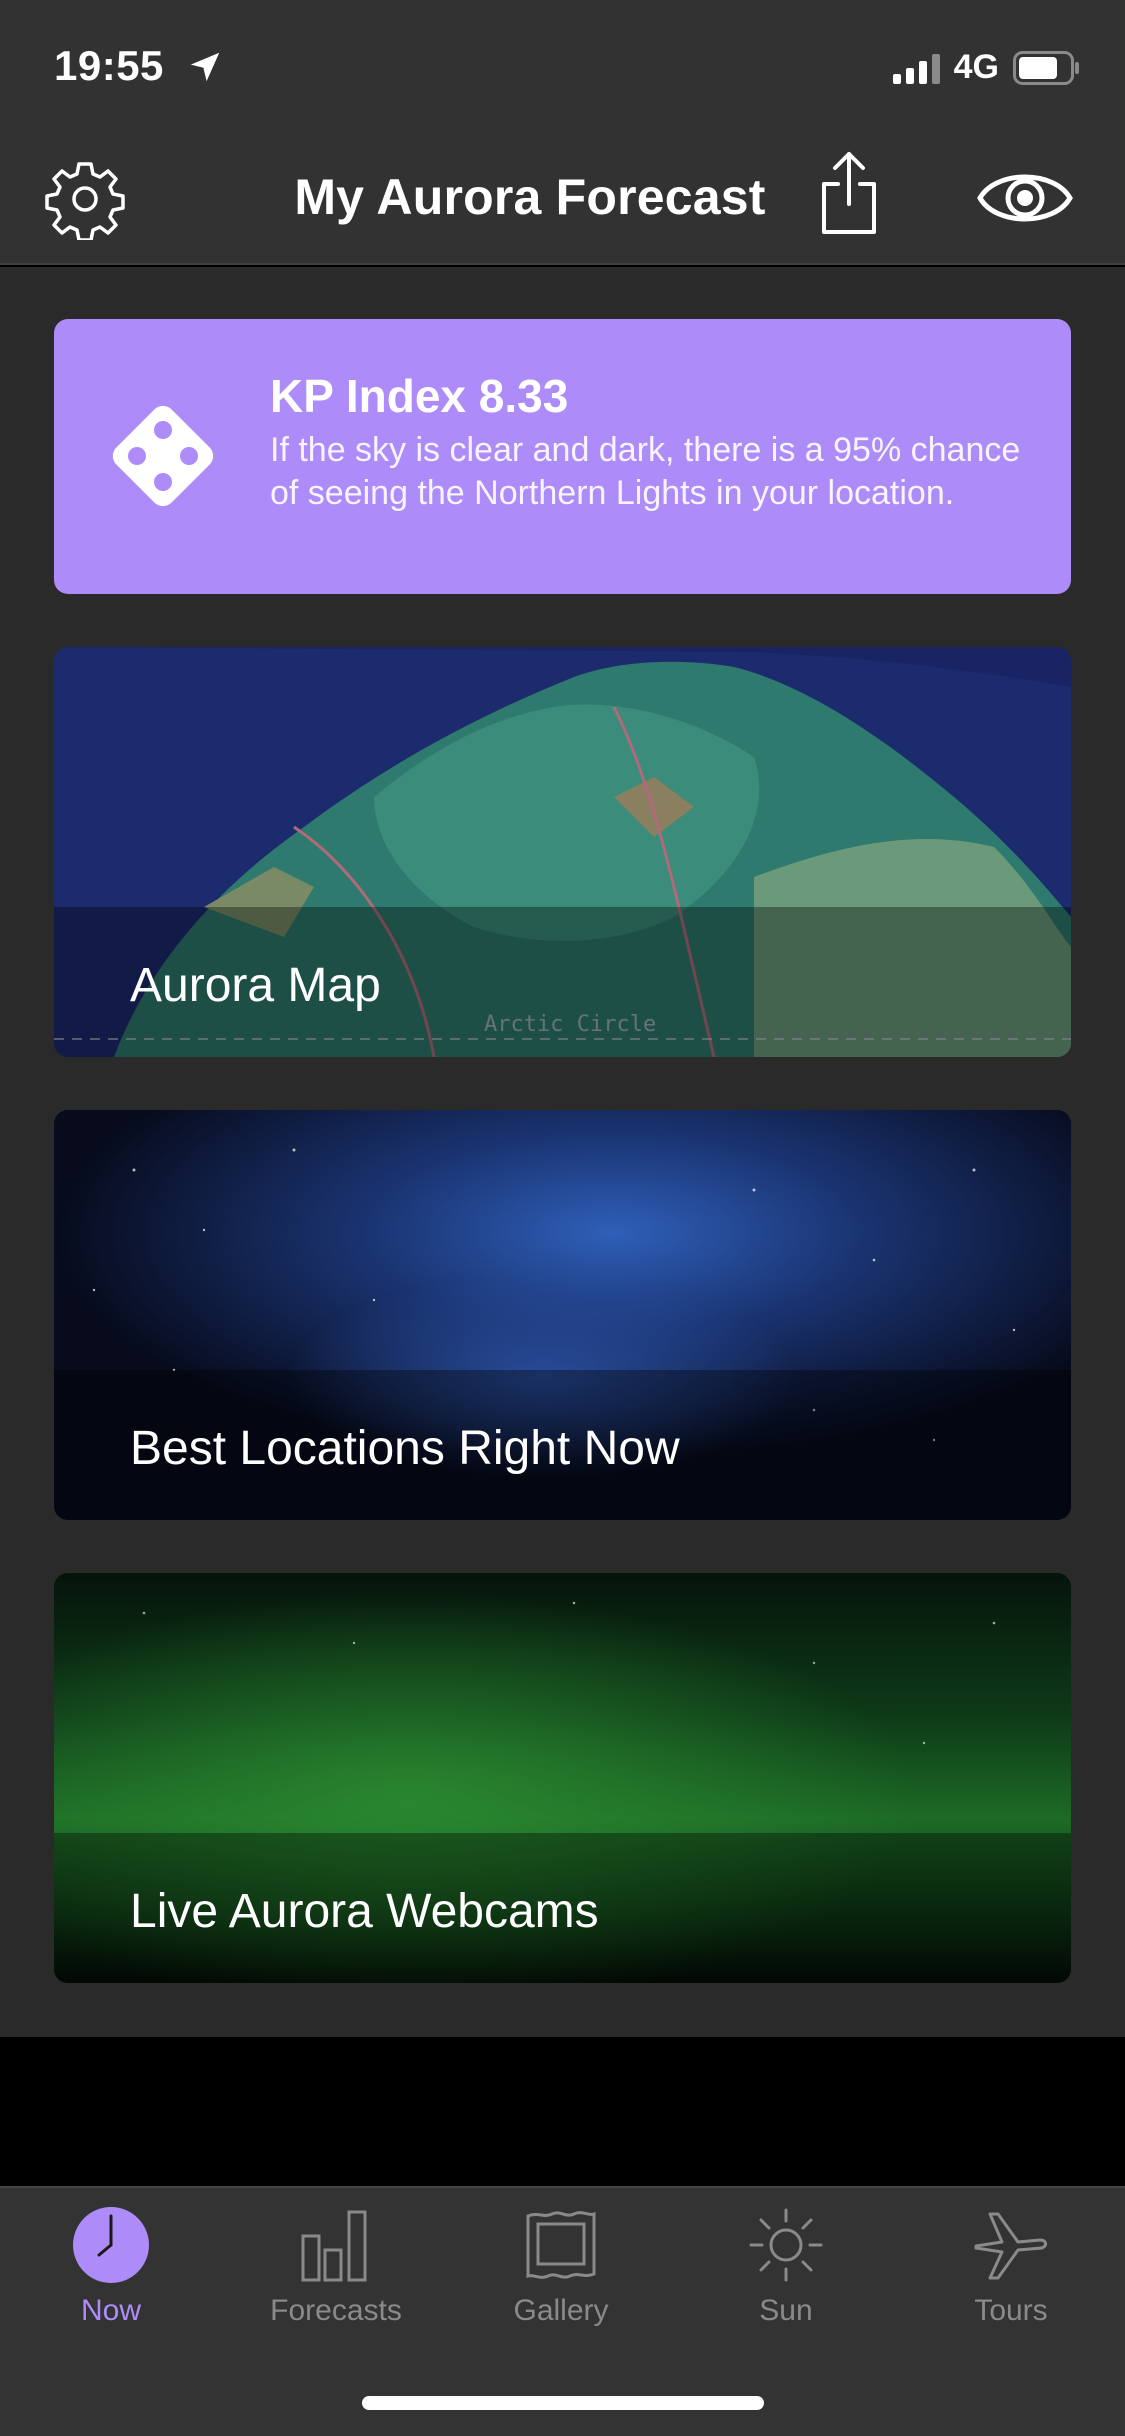  What do you see at coordinates (405, 1448) in the screenshot?
I see `best-locations-label: Best Locations Right Now` at bounding box center [405, 1448].